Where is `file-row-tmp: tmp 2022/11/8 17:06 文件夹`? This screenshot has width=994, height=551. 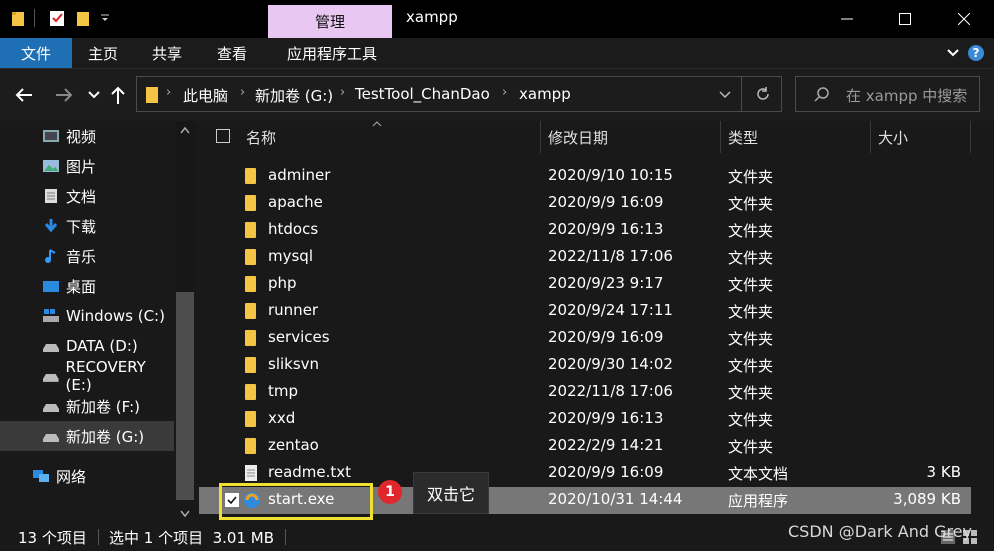
file-row-tmp: tmp 2022/11/8 17:06 文件夹 is located at coordinates (585, 392).